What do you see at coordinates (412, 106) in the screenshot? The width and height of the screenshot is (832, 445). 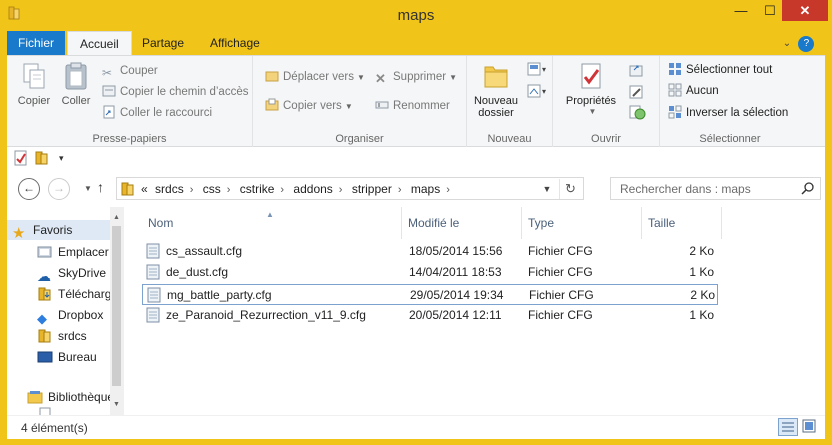 I see `rename-button: Renommer` at bounding box center [412, 106].